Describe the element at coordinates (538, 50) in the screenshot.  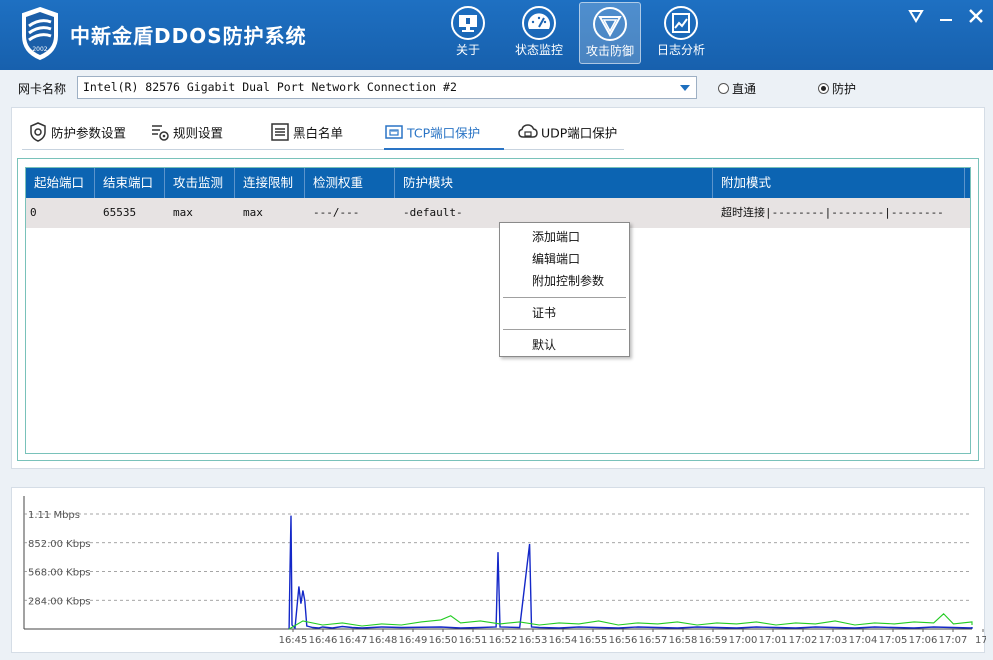
I see `nav-status-monitor-label: 状态监控` at that location.